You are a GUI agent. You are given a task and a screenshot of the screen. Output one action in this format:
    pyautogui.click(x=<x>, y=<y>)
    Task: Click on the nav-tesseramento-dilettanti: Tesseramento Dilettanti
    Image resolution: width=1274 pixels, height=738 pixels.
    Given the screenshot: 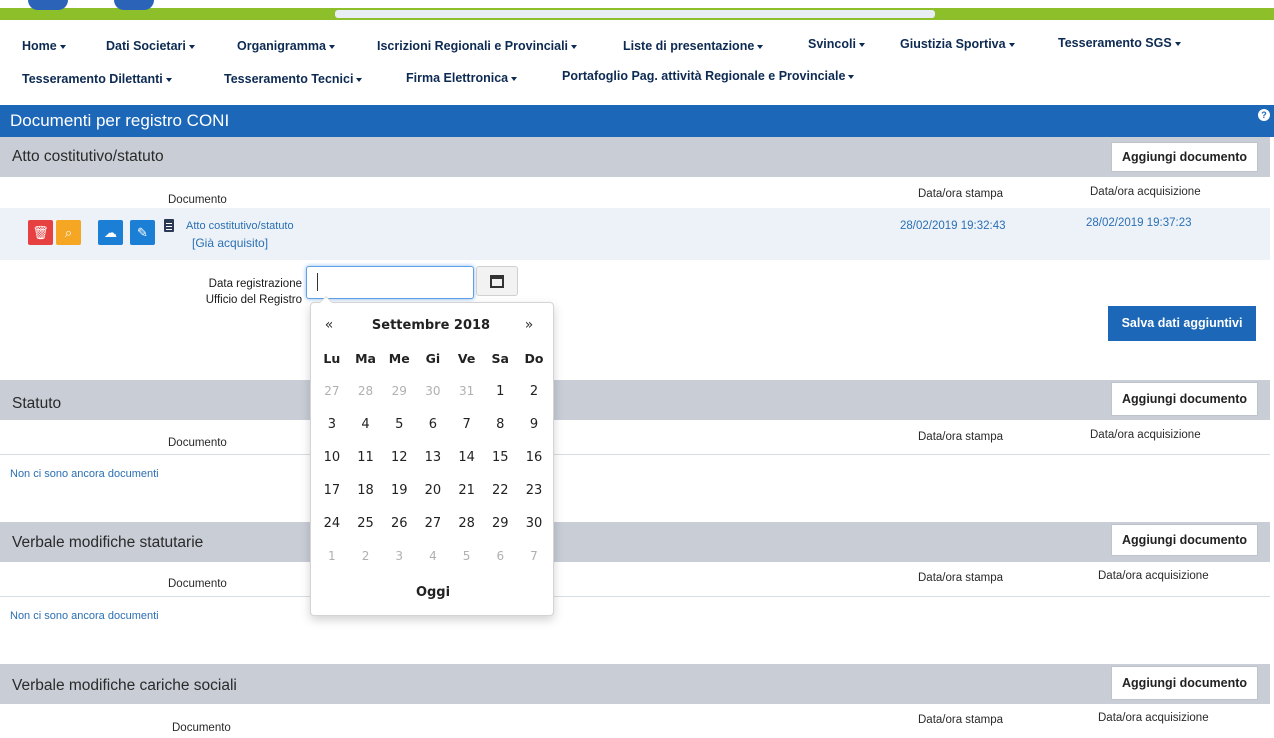 What is the action you would take?
    pyautogui.click(x=97, y=79)
    